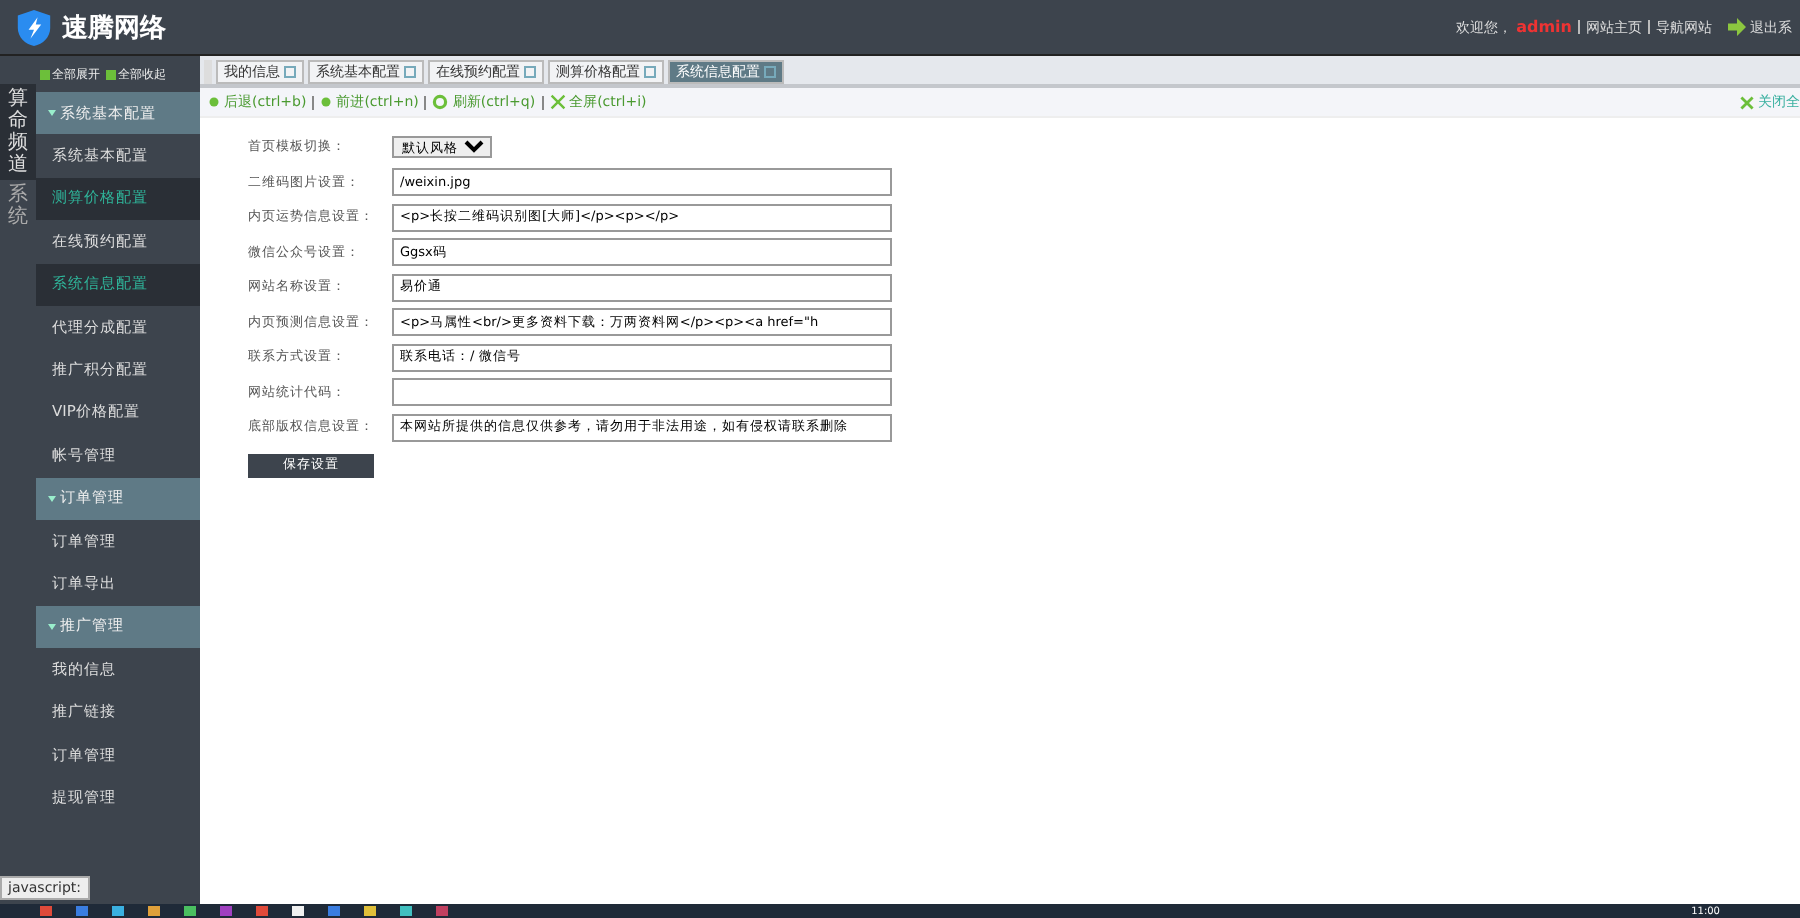  What do you see at coordinates (642, 392) in the screenshot?
I see `input-field` at bounding box center [642, 392].